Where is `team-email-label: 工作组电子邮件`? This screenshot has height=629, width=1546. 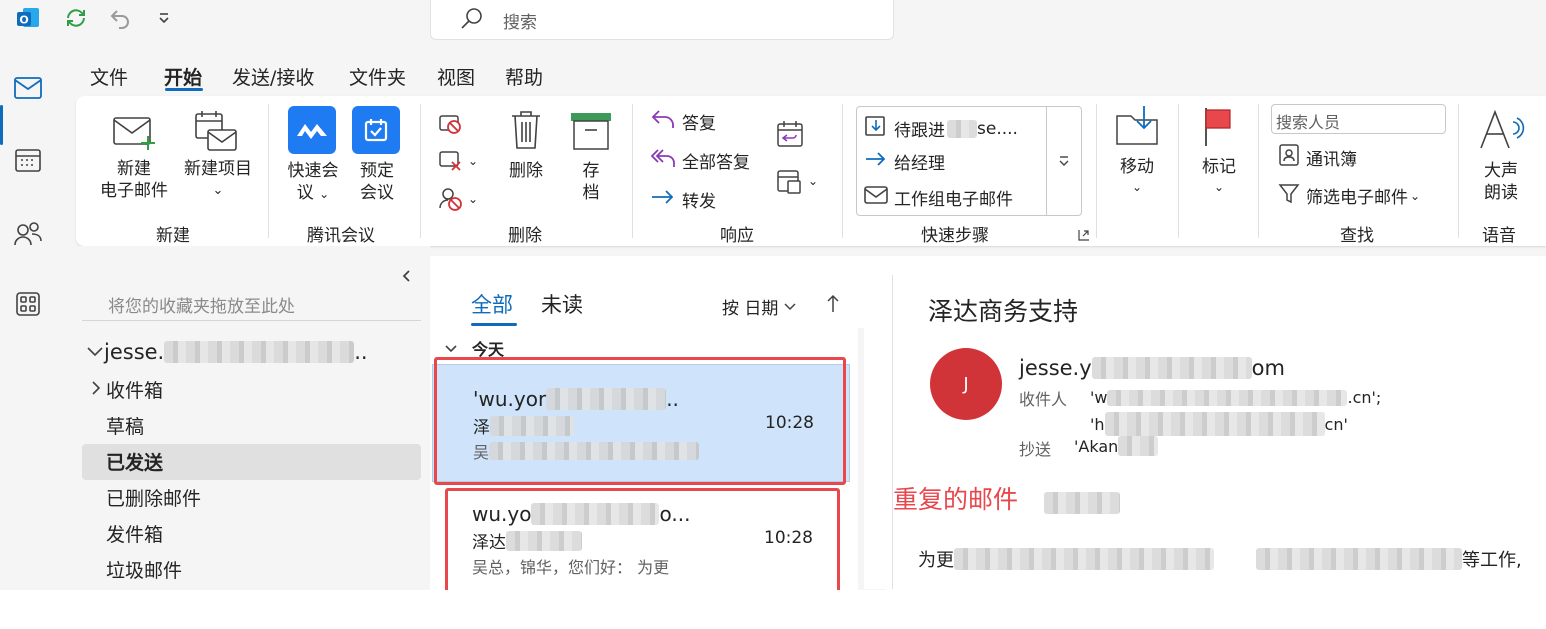
team-email-label: 工作组电子邮件 is located at coordinates (953, 200).